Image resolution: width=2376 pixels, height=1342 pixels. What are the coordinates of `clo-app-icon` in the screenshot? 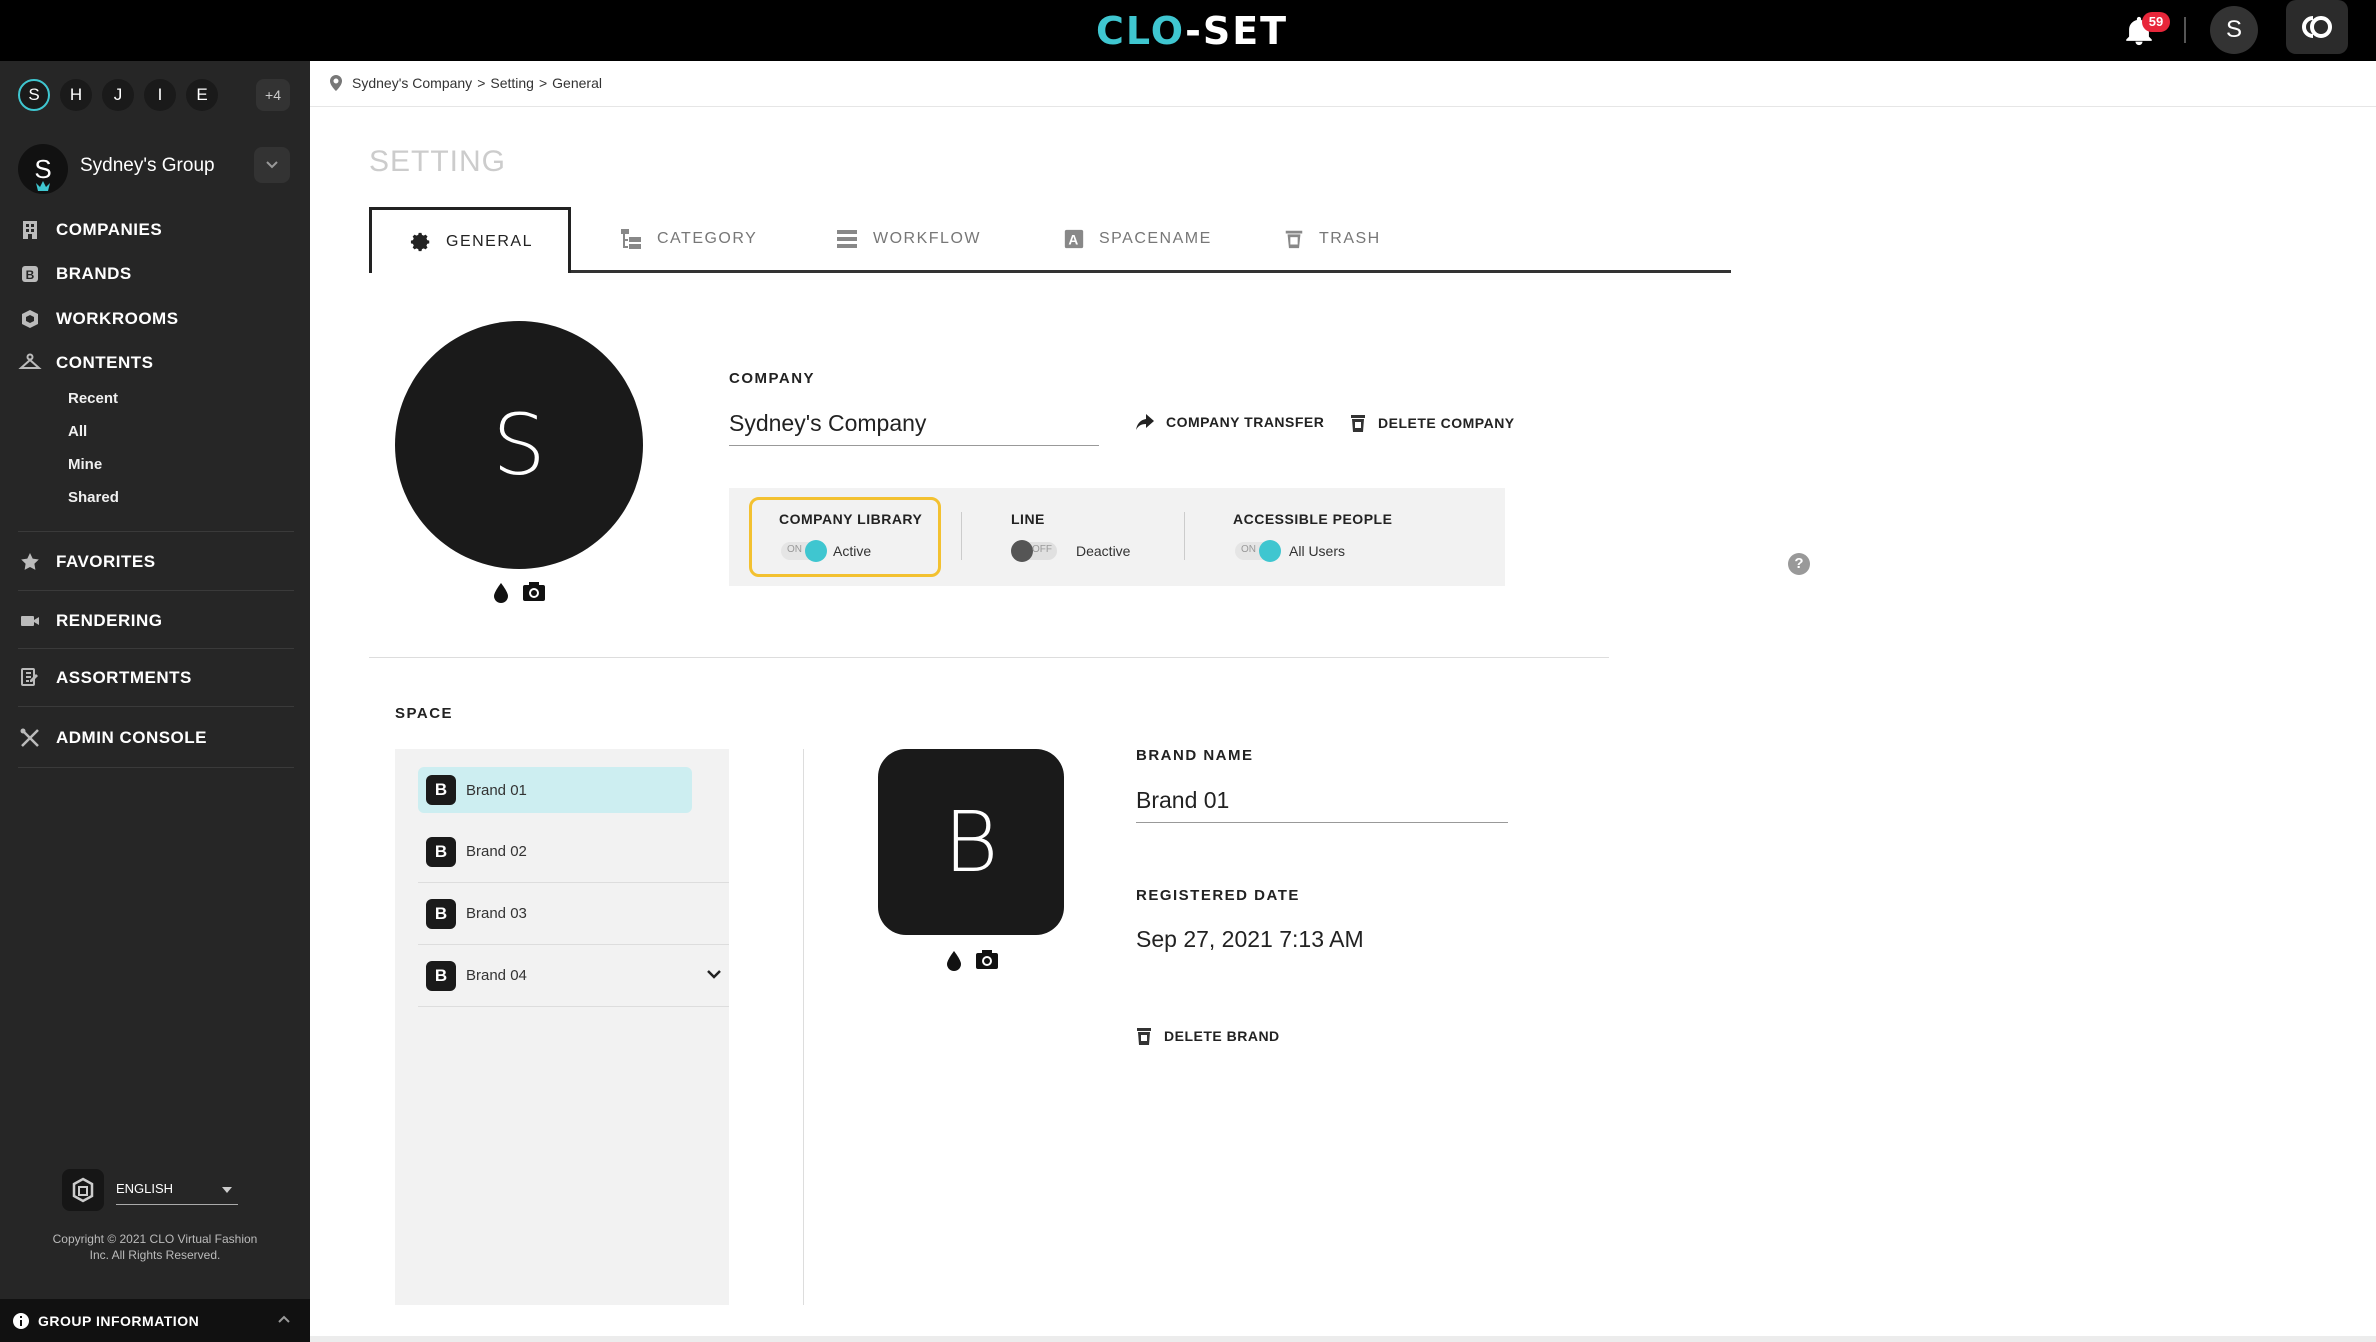 It's located at (2317, 27).